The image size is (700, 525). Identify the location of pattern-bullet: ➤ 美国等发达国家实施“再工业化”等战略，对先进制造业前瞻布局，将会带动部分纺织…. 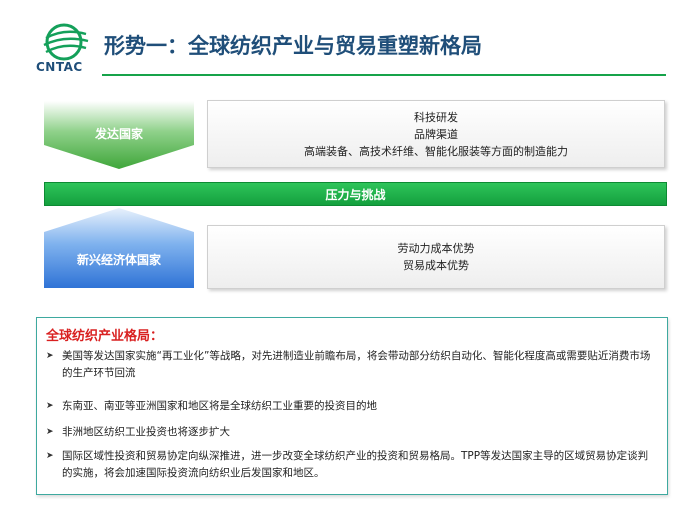
(352, 365).